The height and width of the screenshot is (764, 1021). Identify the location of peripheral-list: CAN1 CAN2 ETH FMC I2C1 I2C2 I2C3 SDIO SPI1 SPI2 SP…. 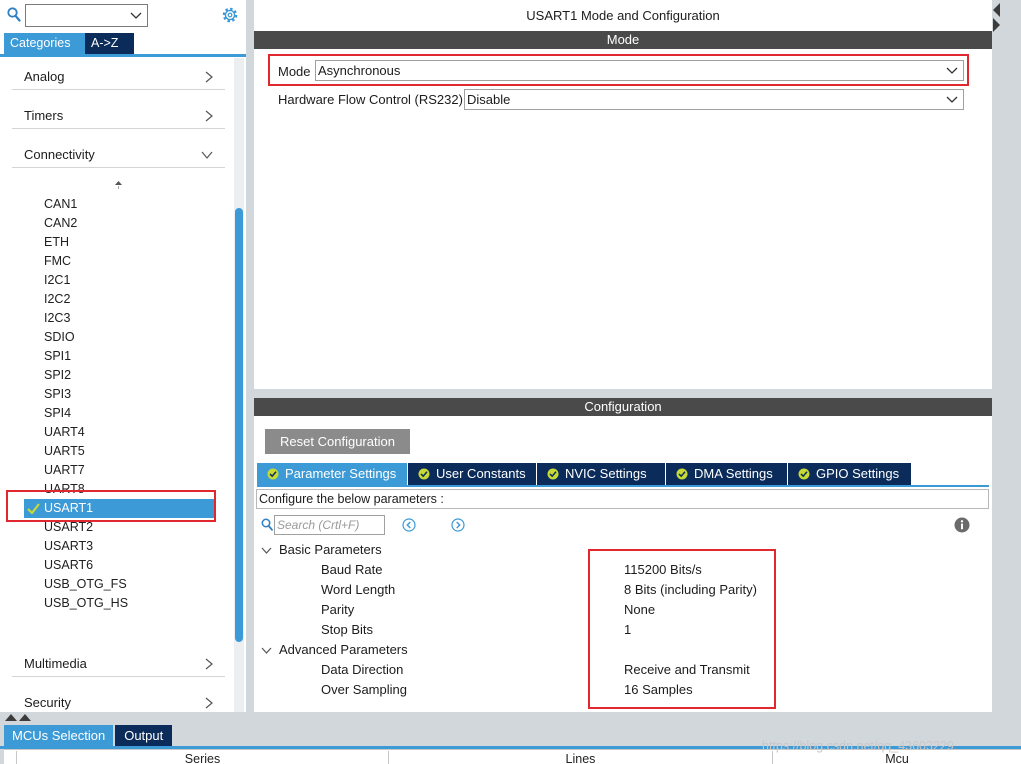
(124, 404).